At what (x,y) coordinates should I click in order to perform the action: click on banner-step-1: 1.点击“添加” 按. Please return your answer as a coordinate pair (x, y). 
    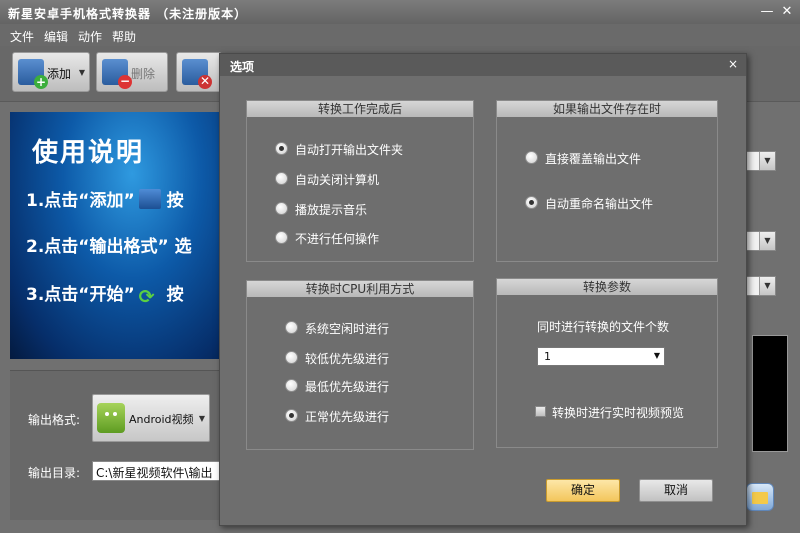
    Looking at the image, I should click on (105, 200).